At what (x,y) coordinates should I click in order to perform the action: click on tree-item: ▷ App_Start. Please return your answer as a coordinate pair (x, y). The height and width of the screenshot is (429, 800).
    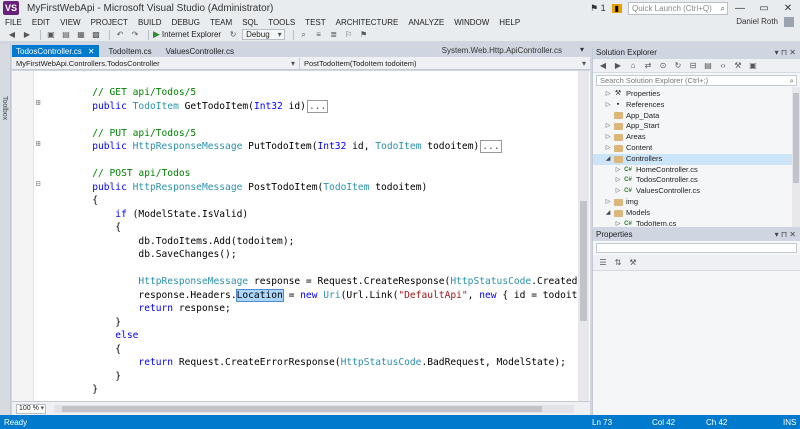
    Looking at the image, I should click on (696, 126).